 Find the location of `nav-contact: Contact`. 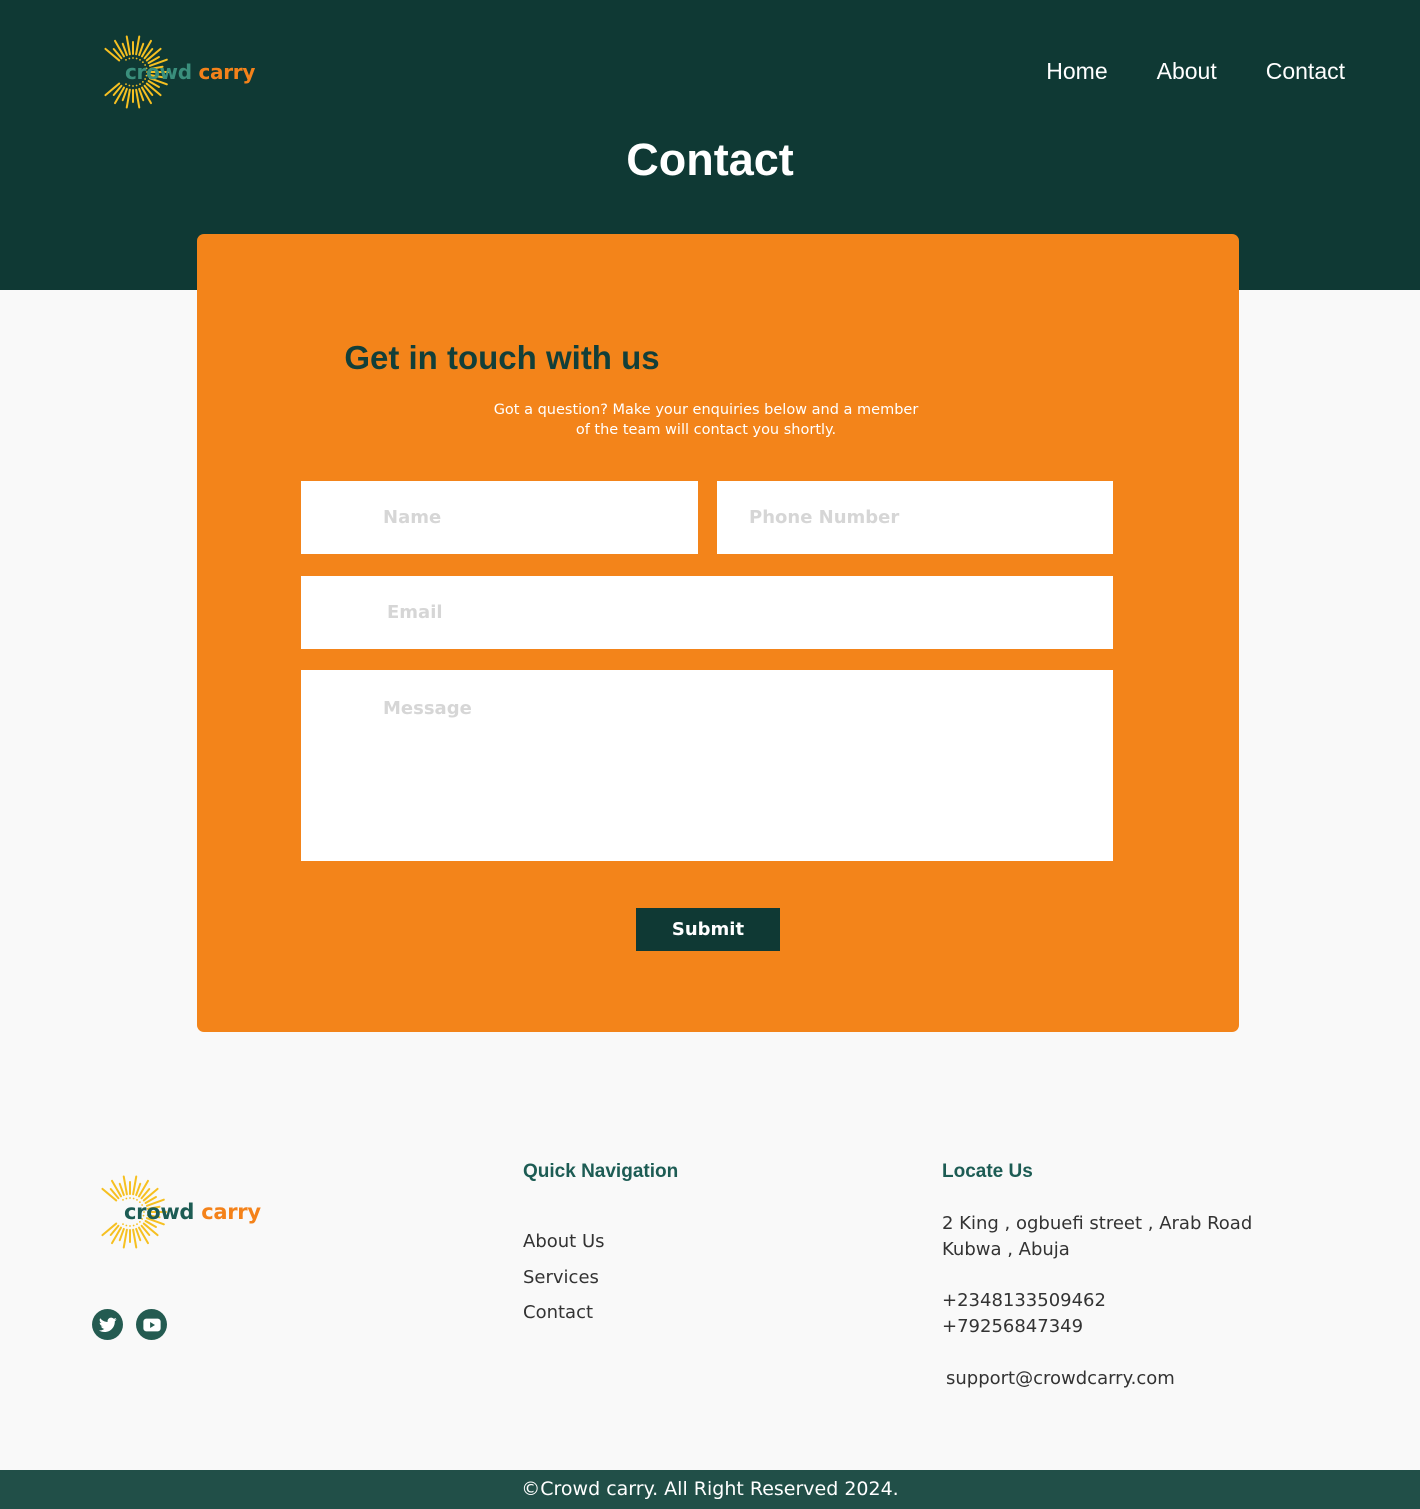

nav-contact: Contact is located at coordinates (1305, 71).